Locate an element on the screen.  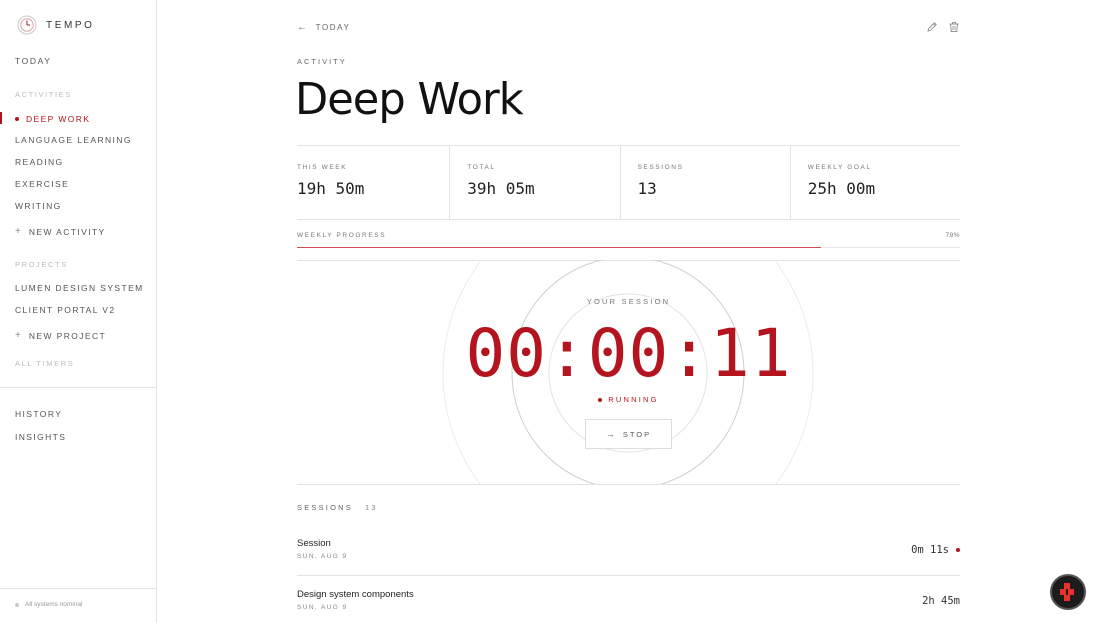
app-badge-icon is located at coordinates (1068, 592).